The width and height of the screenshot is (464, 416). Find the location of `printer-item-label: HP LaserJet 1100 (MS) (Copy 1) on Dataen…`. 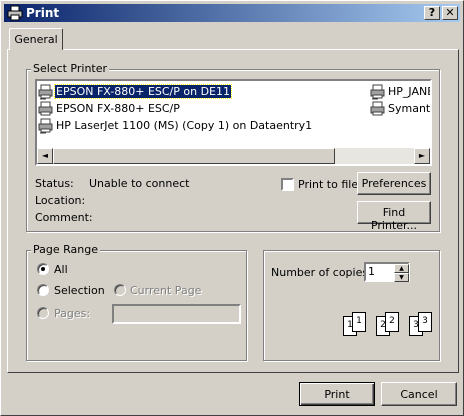

printer-item-label: HP LaserJet 1100 (MS) (Copy 1) on Dataen… is located at coordinates (184, 125).